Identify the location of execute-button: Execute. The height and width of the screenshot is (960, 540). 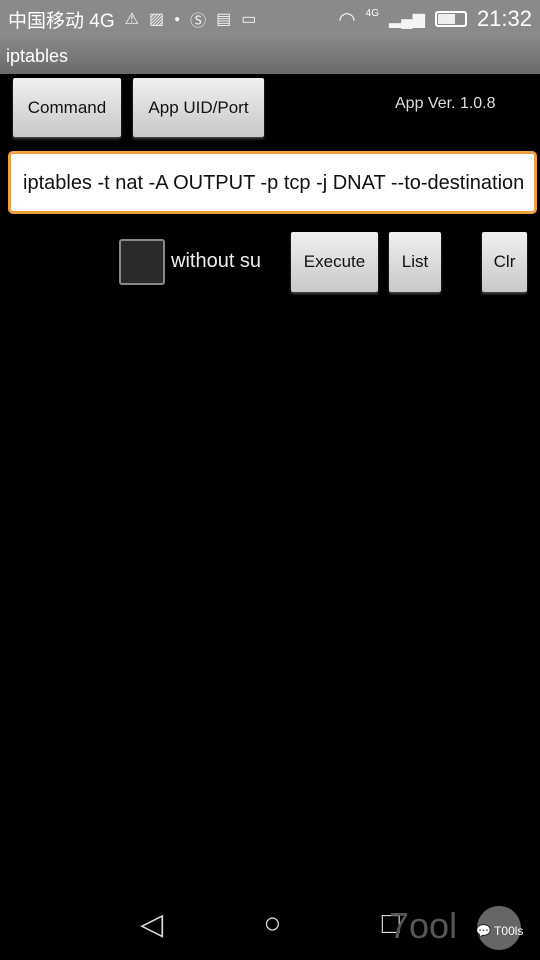
(334, 262).